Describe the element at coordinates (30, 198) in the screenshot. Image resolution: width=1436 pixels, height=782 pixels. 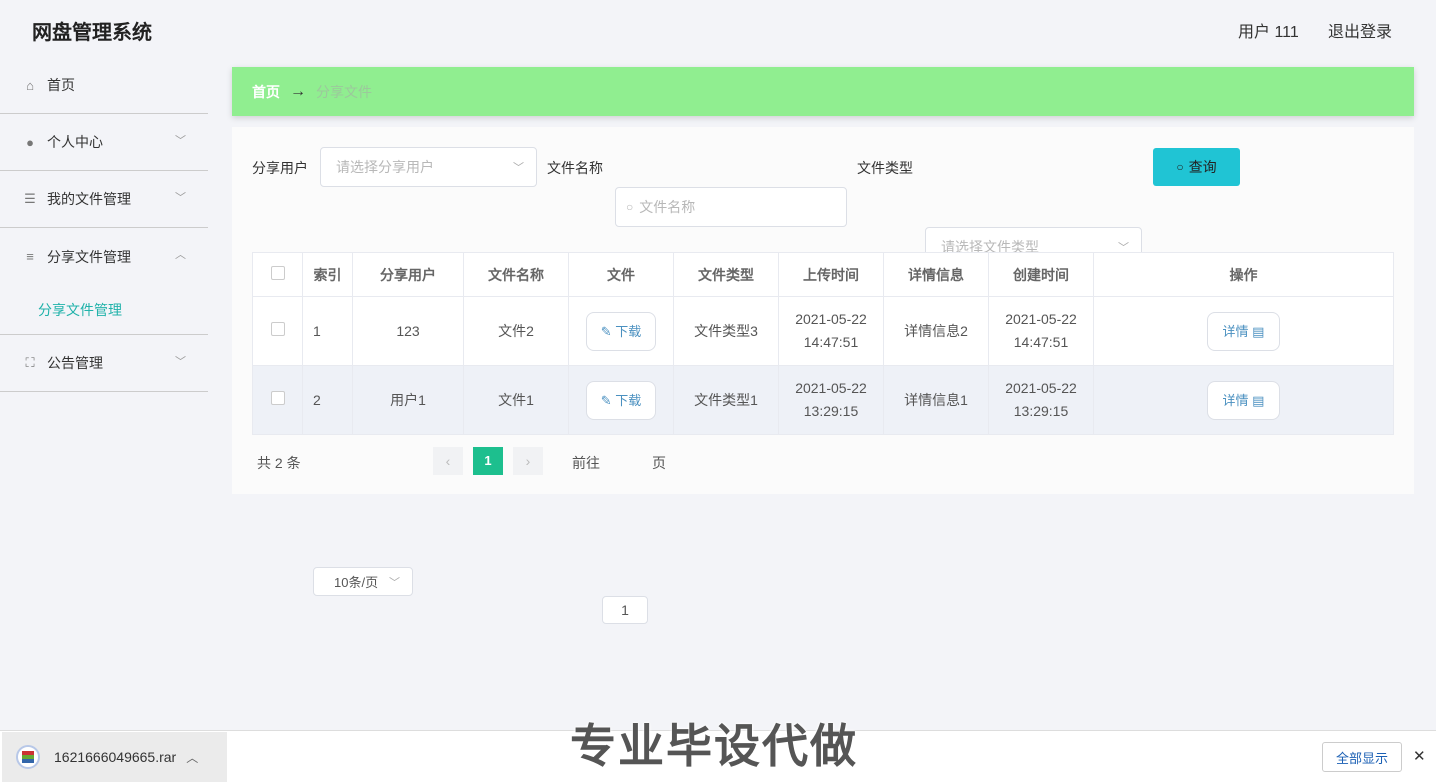
I see `sliders-icon: ☰` at that location.